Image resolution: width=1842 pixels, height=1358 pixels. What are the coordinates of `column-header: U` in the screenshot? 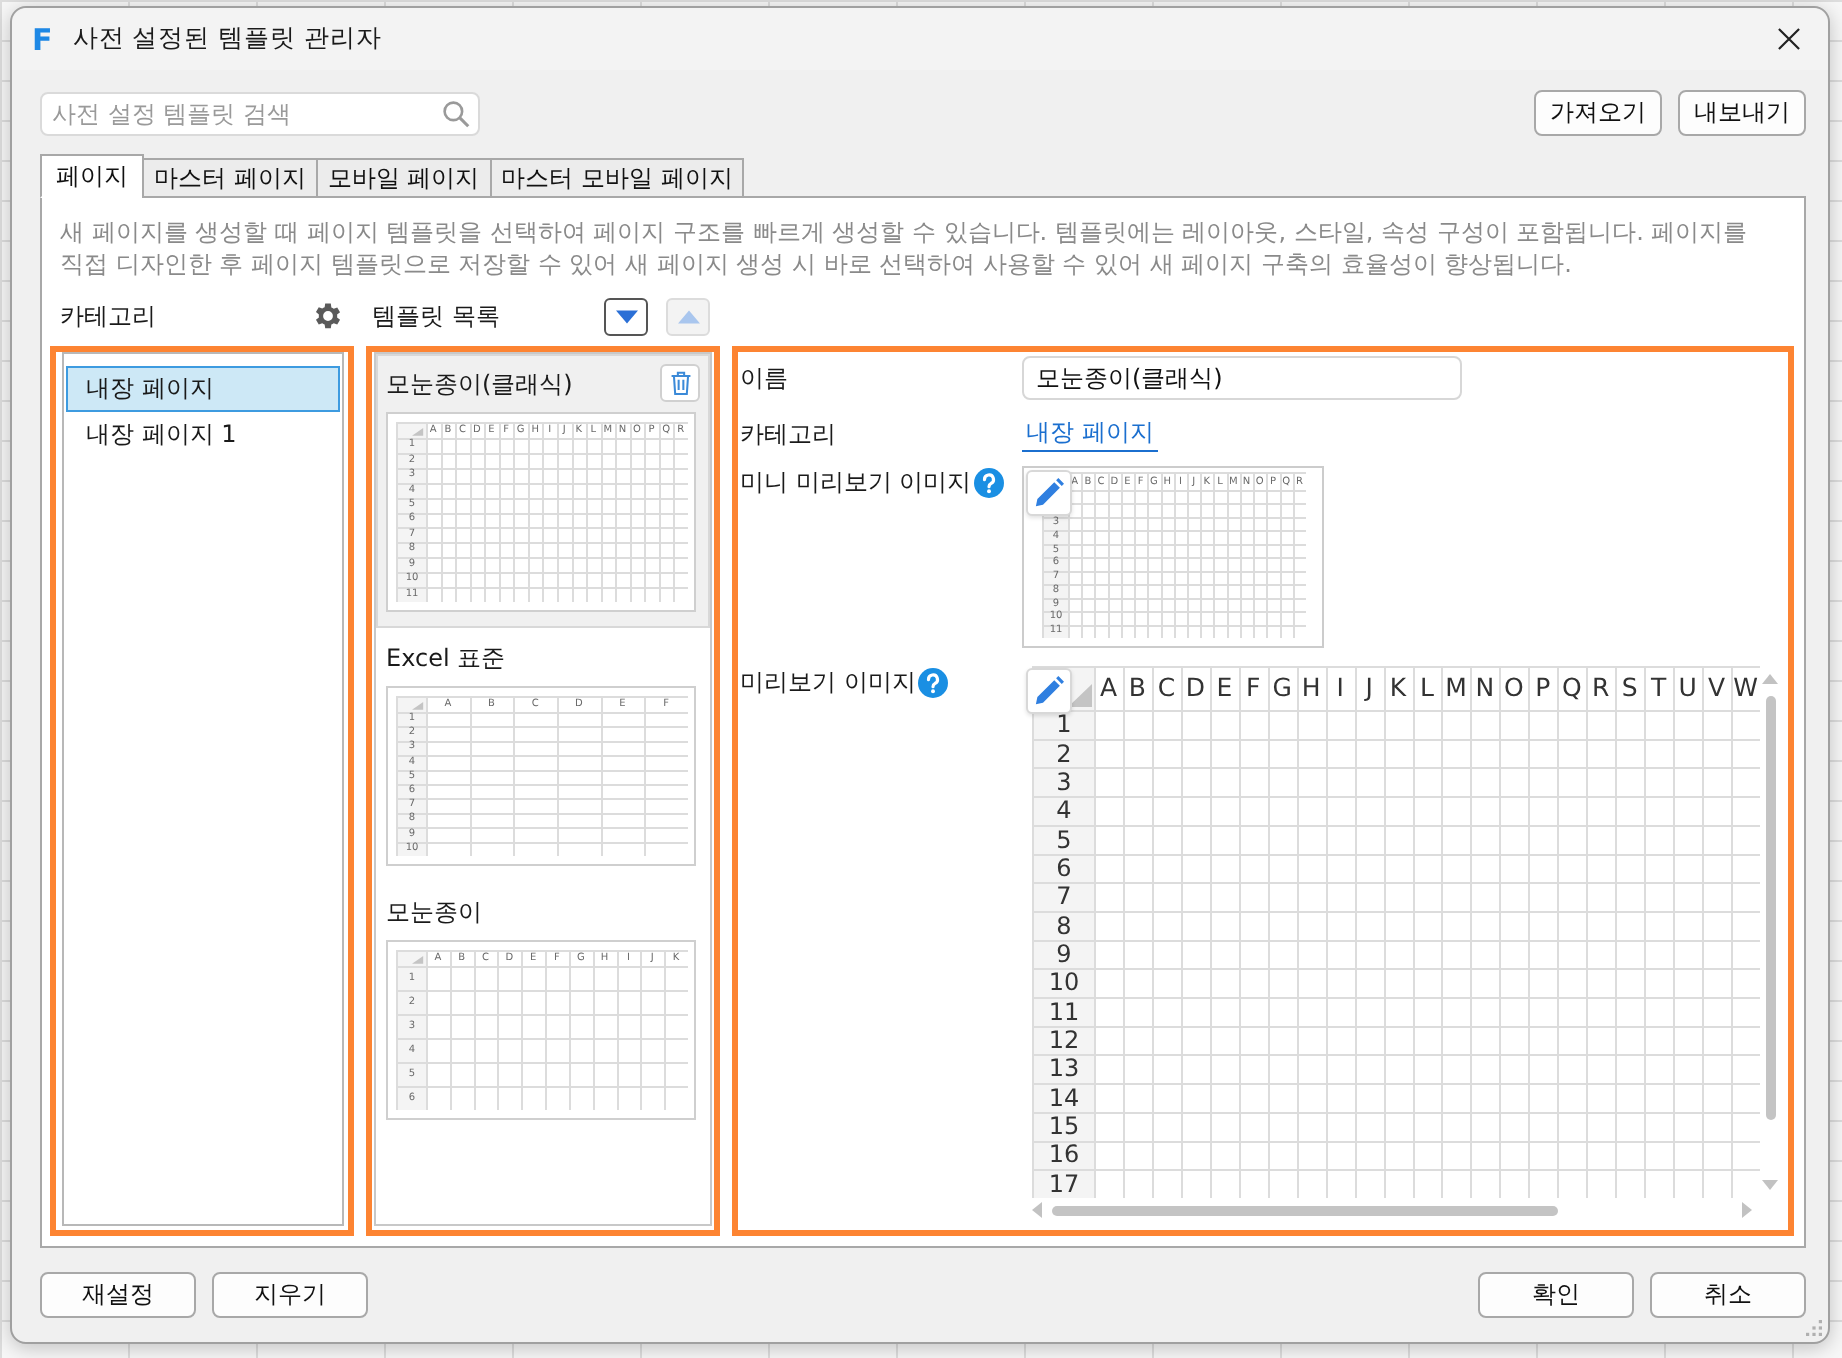 It's located at (1687, 688).